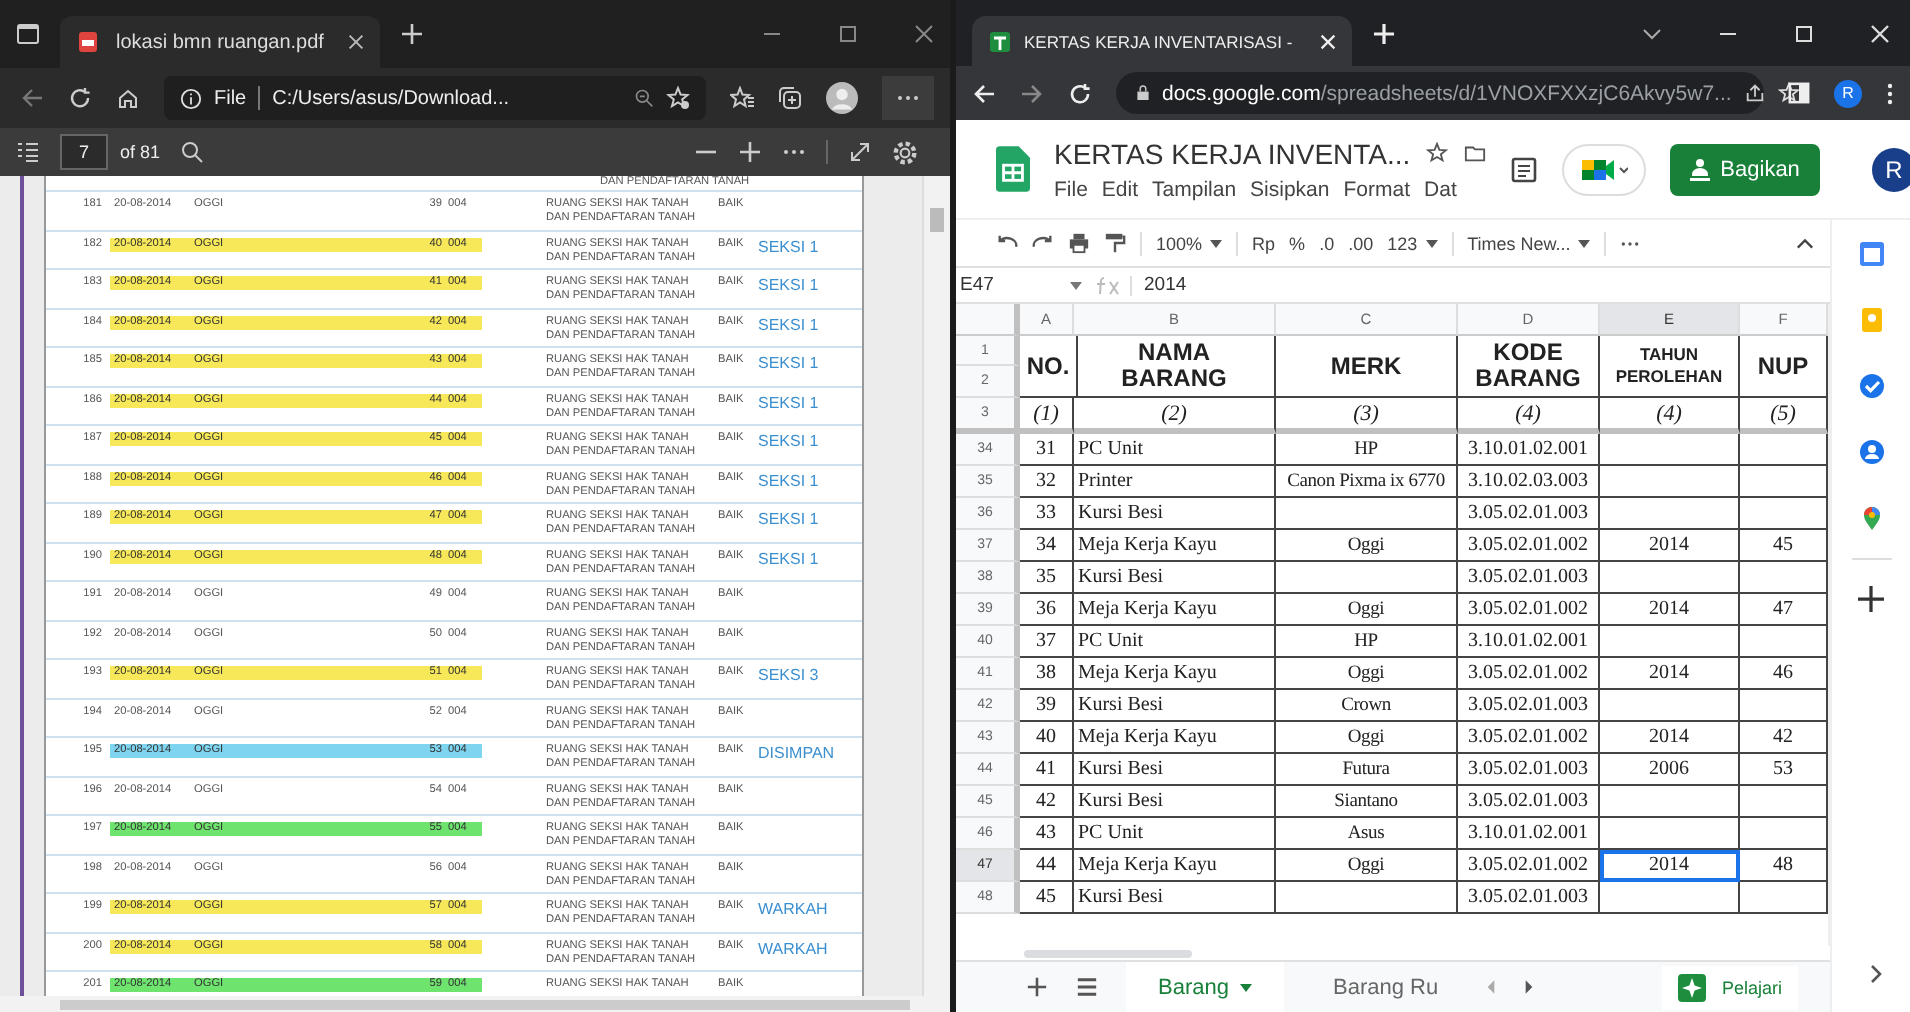 The image size is (1910, 1012). Describe the element at coordinates (1115, 243) in the screenshot. I see `paint-format-icon` at that location.